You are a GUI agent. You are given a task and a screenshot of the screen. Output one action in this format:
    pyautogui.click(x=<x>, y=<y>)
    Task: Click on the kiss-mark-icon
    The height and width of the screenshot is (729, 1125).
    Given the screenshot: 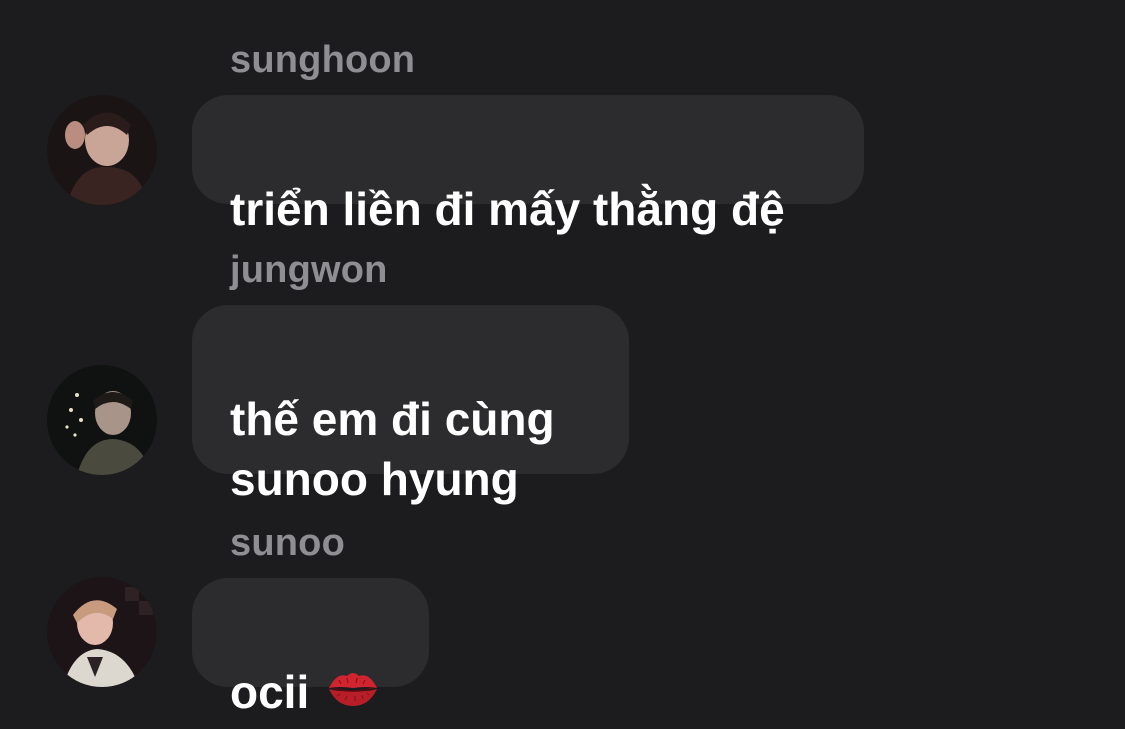 What is the action you would take?
    pyautogui.click(x=353, y=692)
    